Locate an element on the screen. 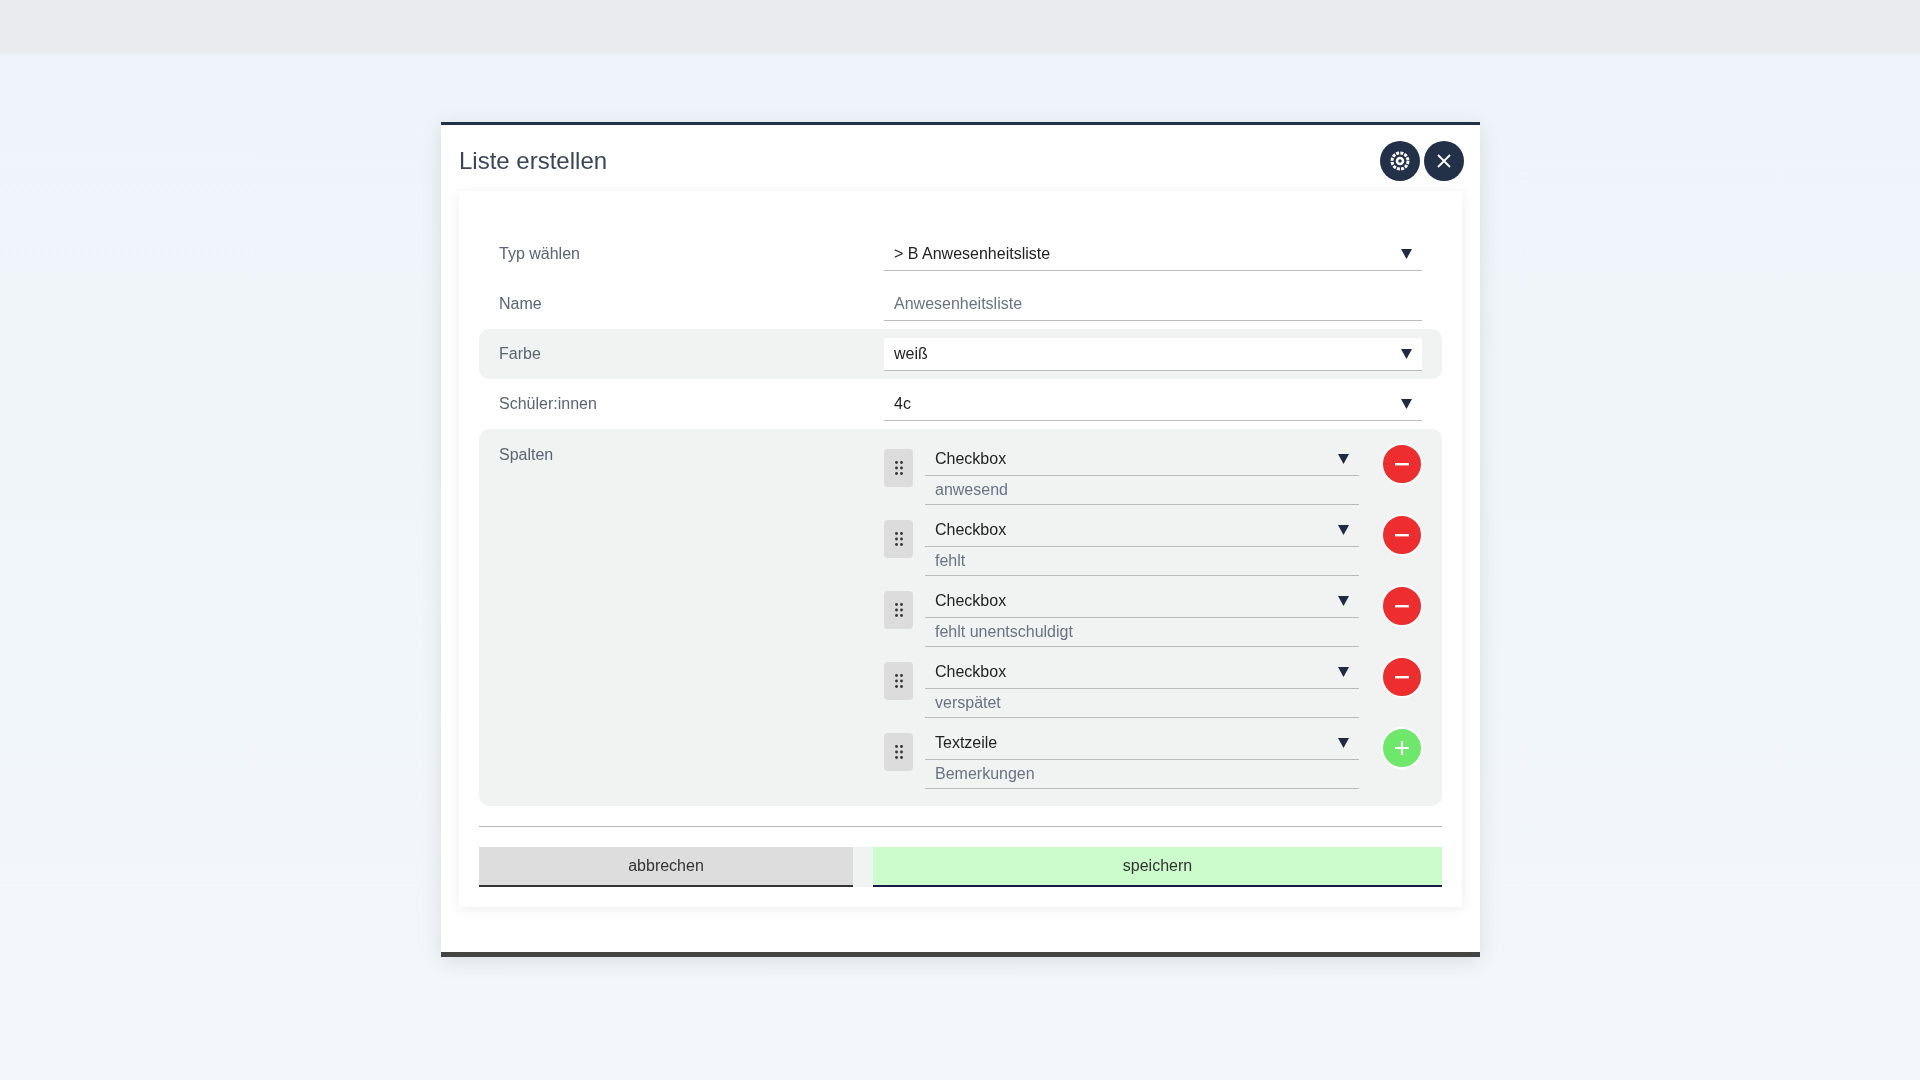  dialog-title: Liste erstellen is located at coordinates (533, 161).